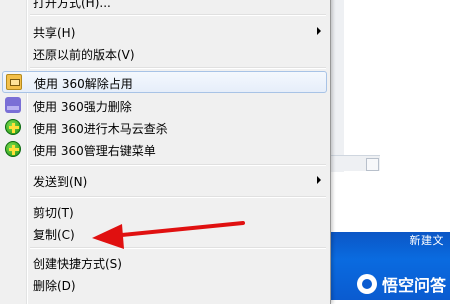  Describe the element at coordinates (372, 164) in the screenshot. I see `scroll-right-button` at that location.